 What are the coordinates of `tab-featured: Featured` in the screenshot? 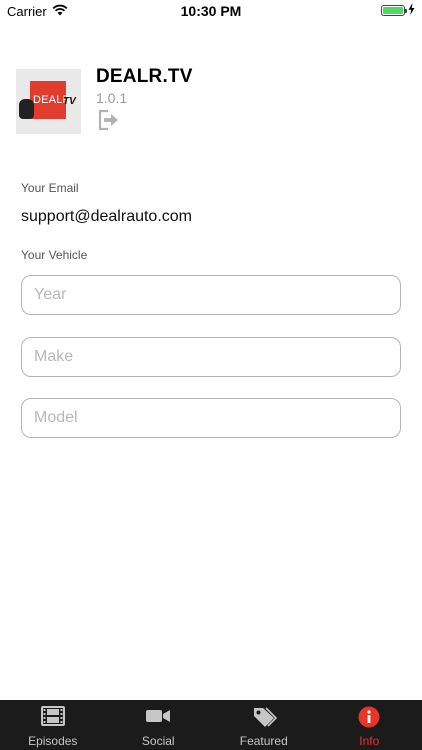 It's located at (264, 725).